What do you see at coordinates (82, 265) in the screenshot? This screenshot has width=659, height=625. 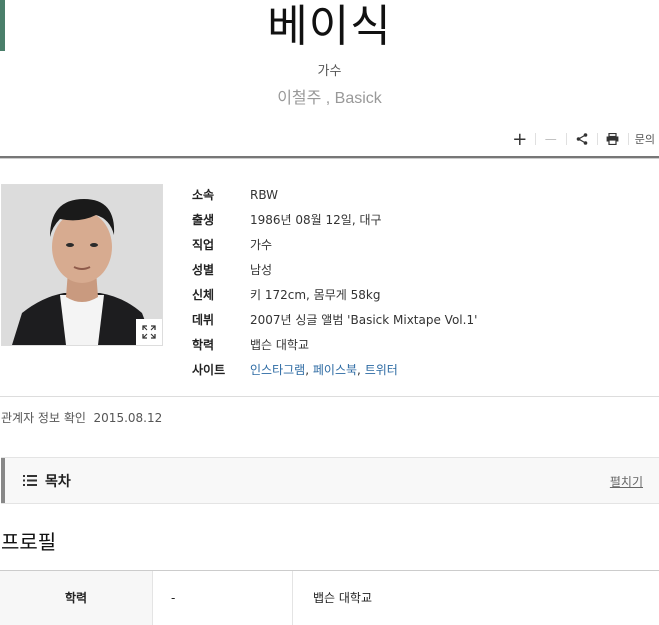 I see `profile-photo` at bounding box center [82, 265].